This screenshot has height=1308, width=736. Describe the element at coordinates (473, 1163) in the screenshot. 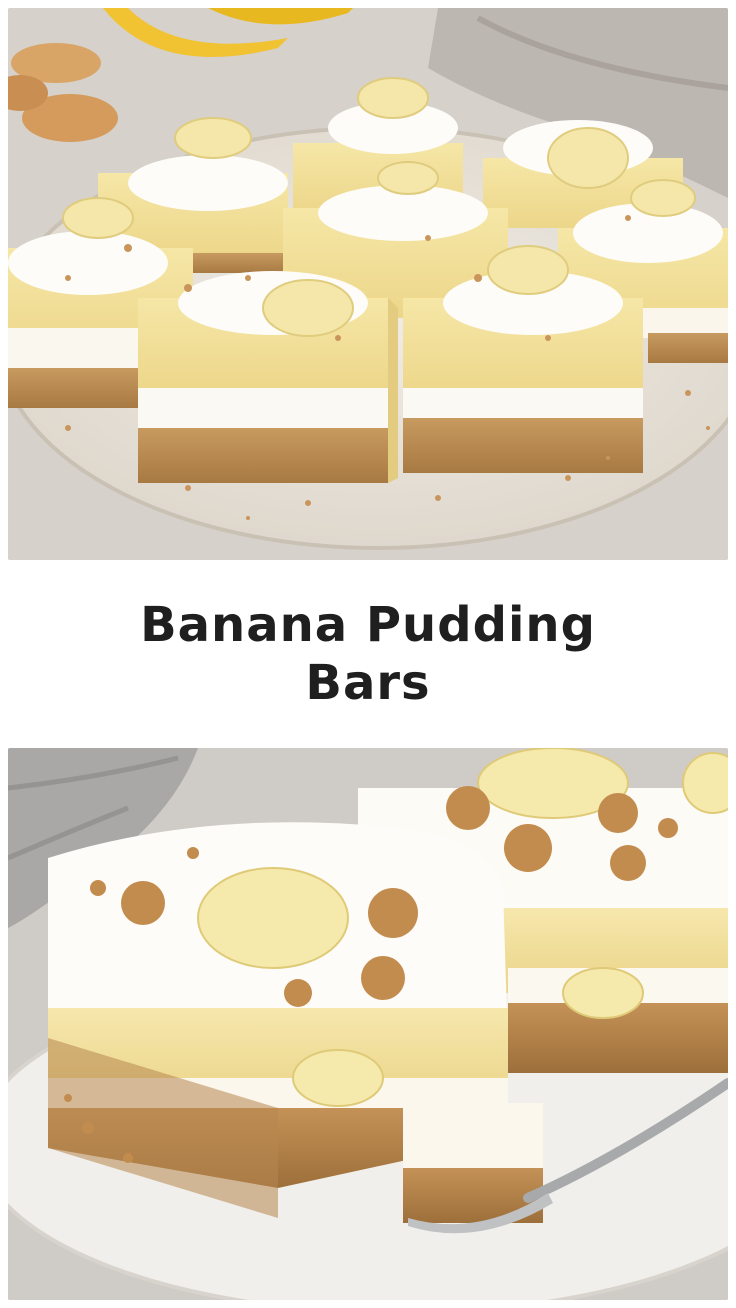

I see `bite-on-fork` at that location.